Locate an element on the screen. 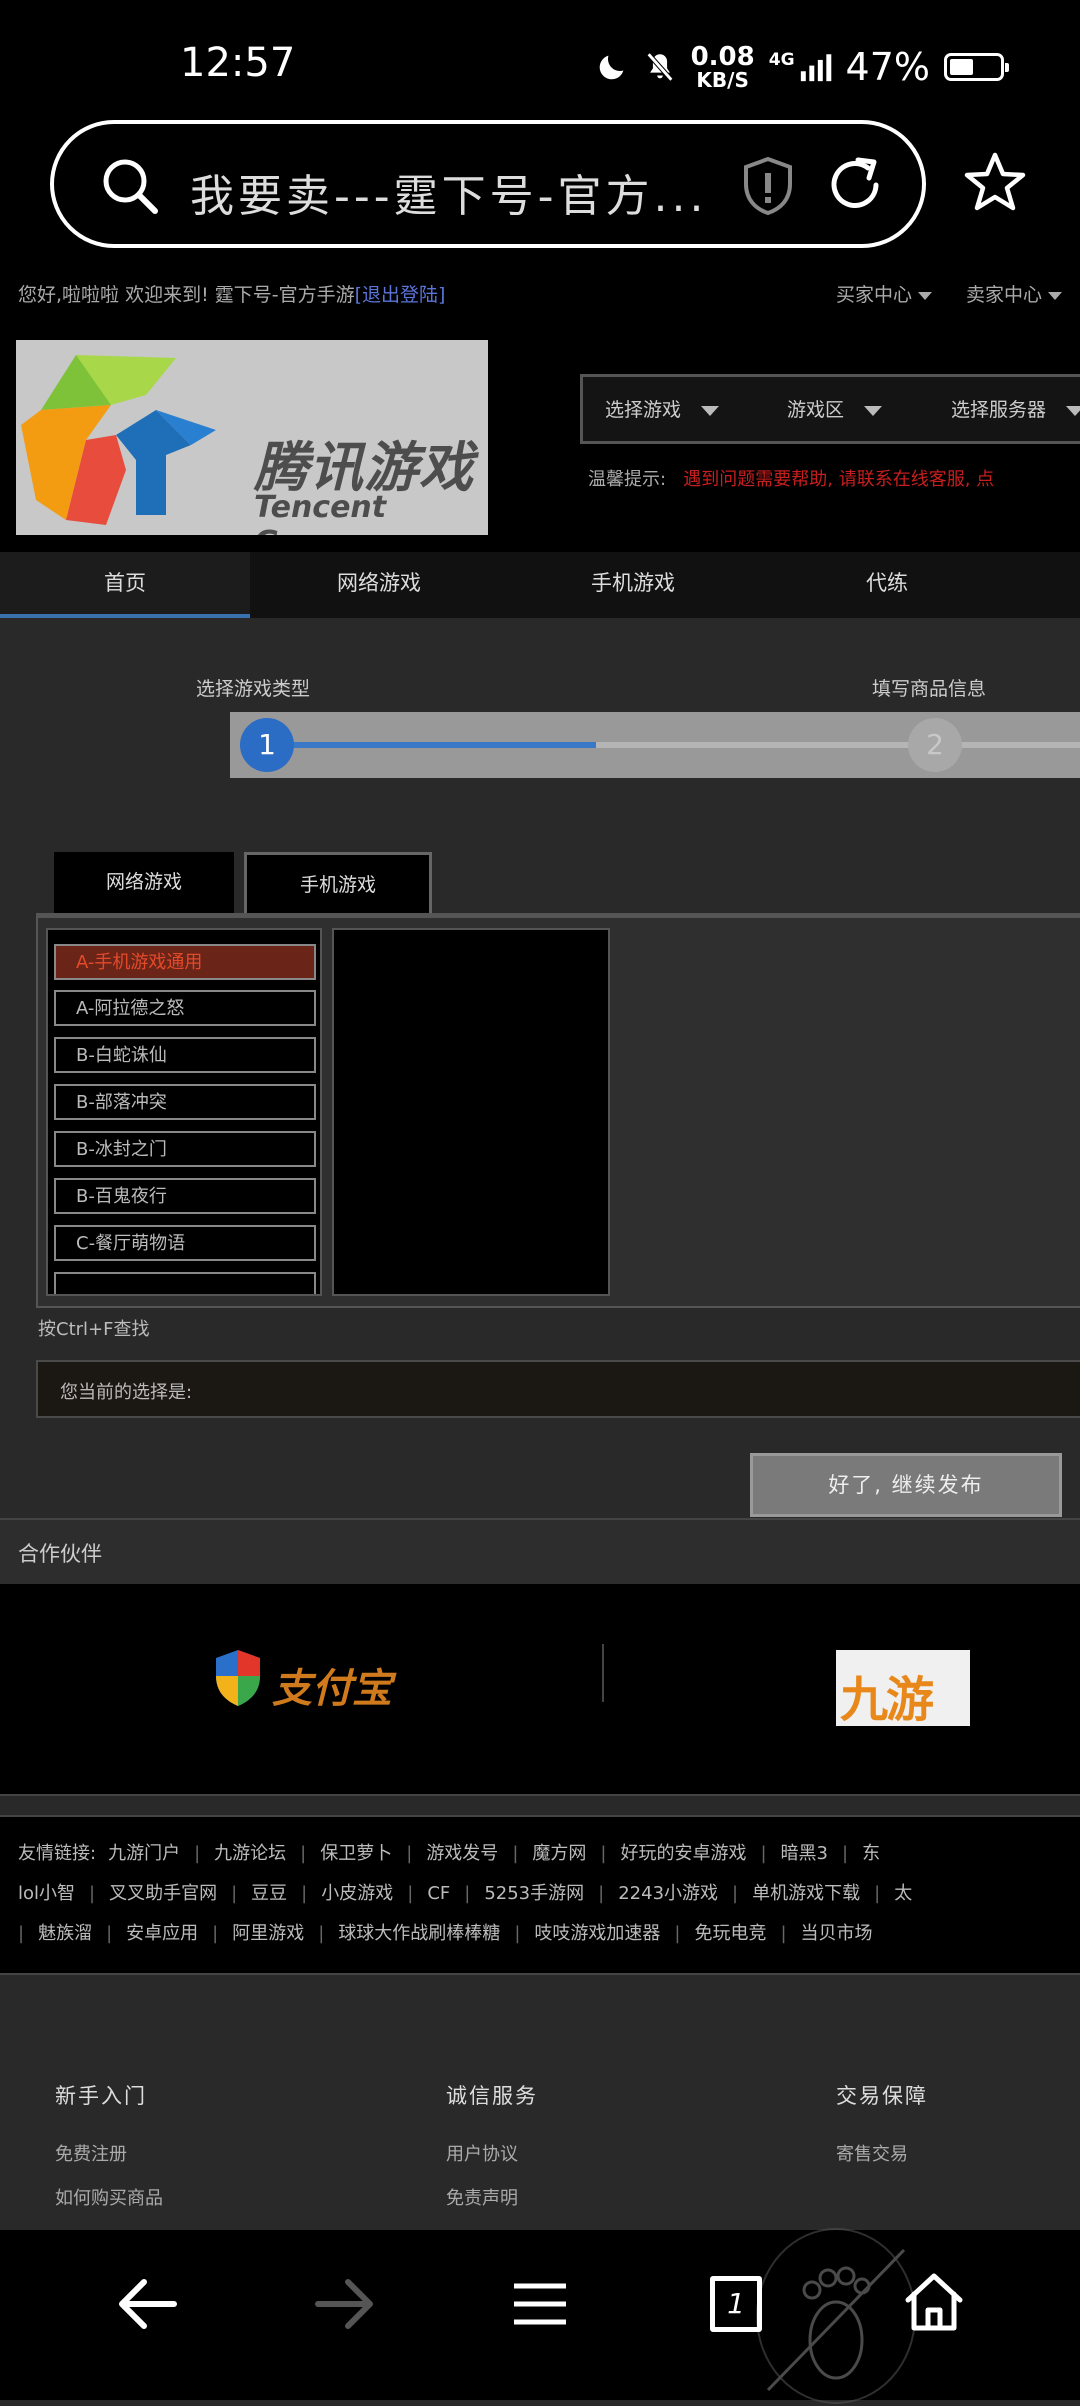 The height and width of the screenshot is (2406, 1080). footer-link-register: 免费注册 is located at coordinates (109, 2153).